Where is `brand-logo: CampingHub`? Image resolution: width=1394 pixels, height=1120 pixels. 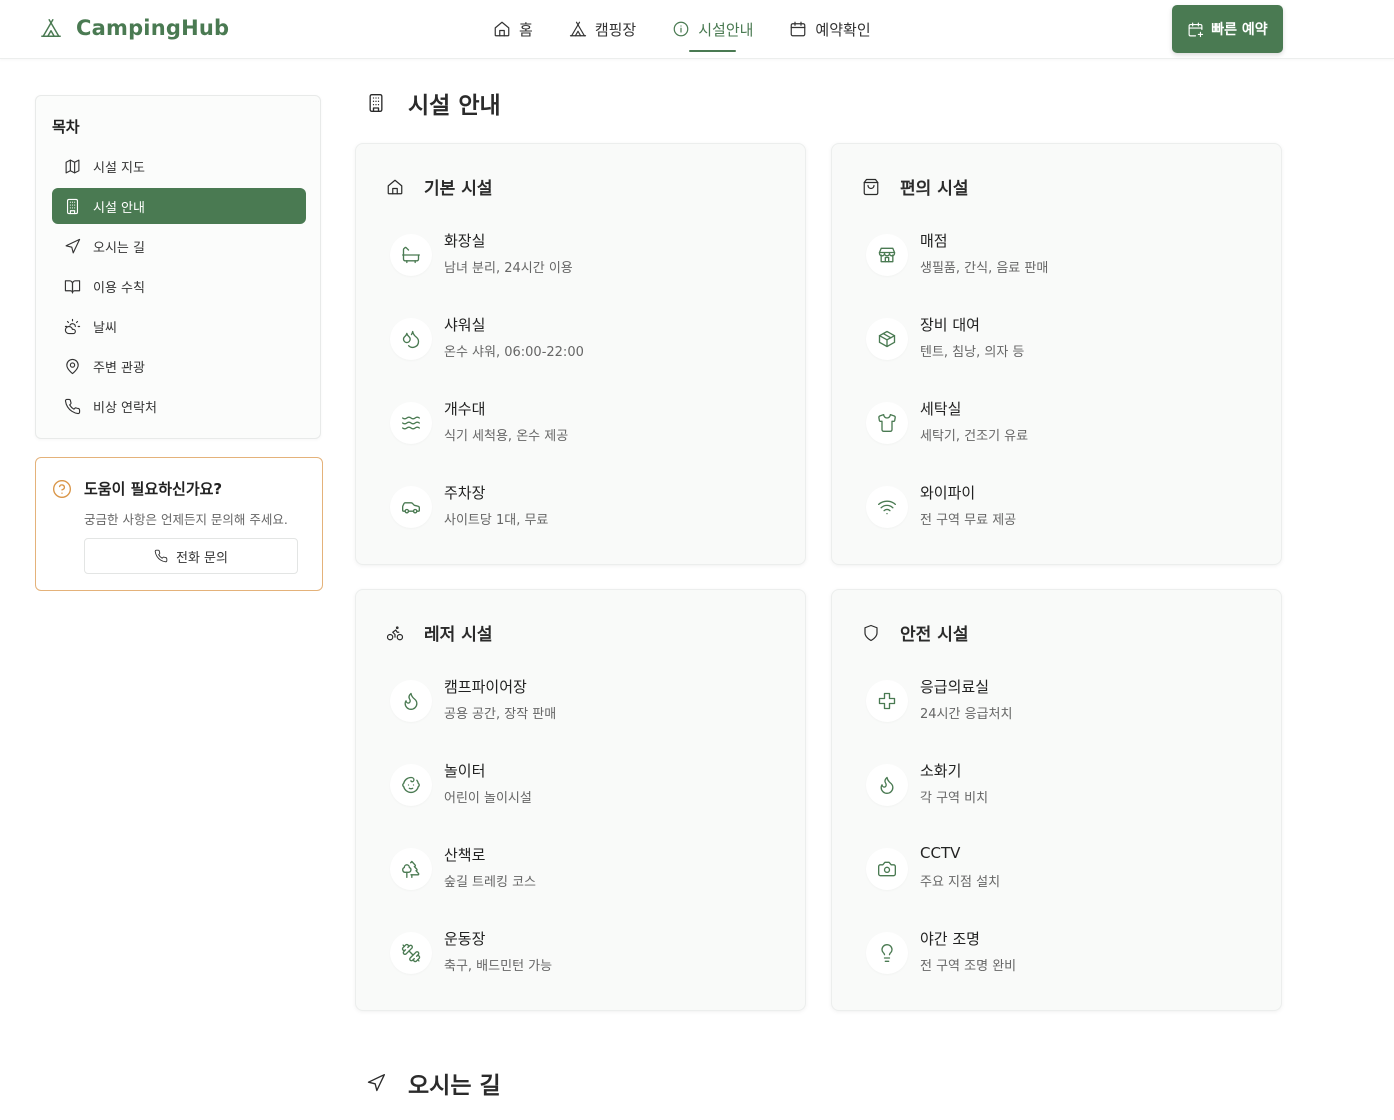 brand-logo: CampingHub is located at coordinates (134, 28).